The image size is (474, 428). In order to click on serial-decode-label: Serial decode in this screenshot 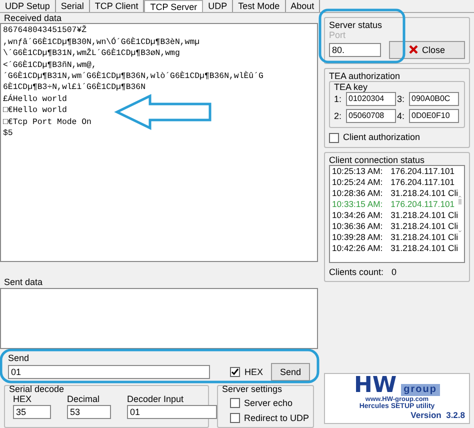, I will do `click(37, 389)`.